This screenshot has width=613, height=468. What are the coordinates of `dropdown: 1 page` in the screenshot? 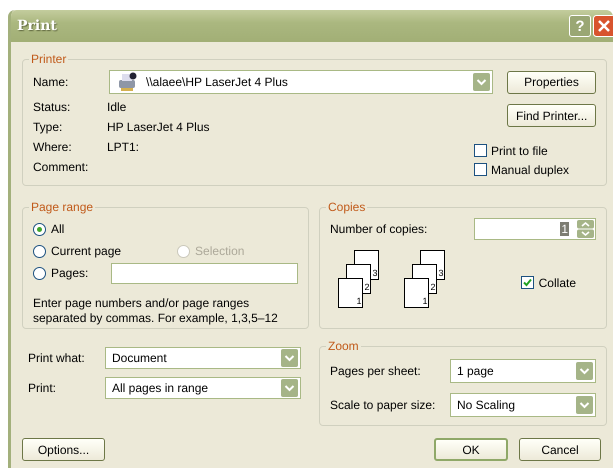 It's located at (523, 371).